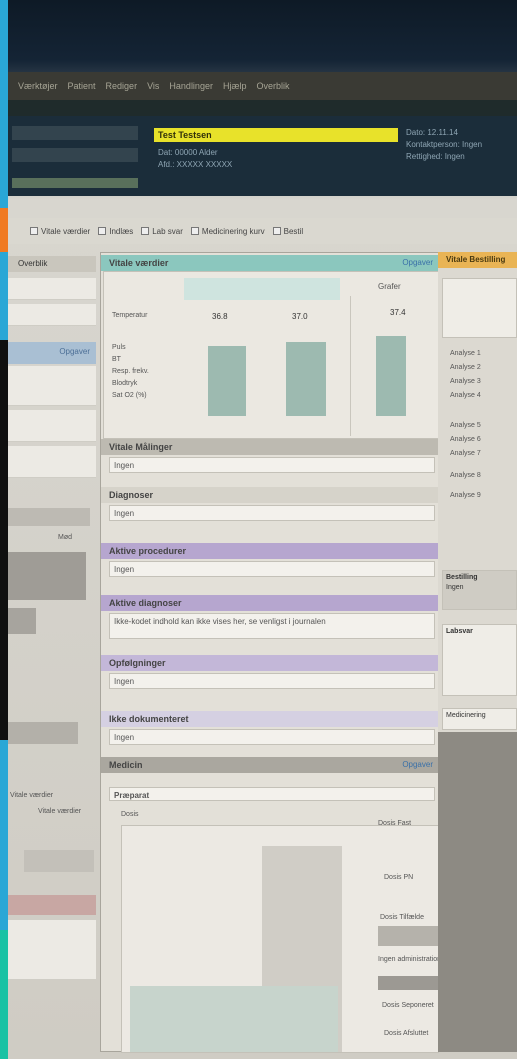  What do you see at coordinates (465, 395) in the screenshot?
I see `order-item: Analyse 4` at bounding box center [465, 395].